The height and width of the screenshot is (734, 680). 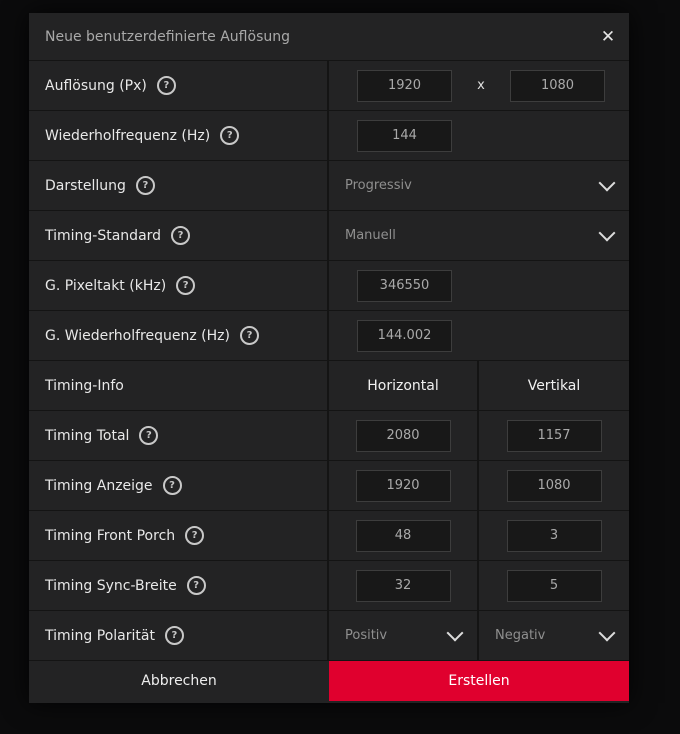 I want to click on timing-display-v-cell: 1080, so click(x=554, y=485).